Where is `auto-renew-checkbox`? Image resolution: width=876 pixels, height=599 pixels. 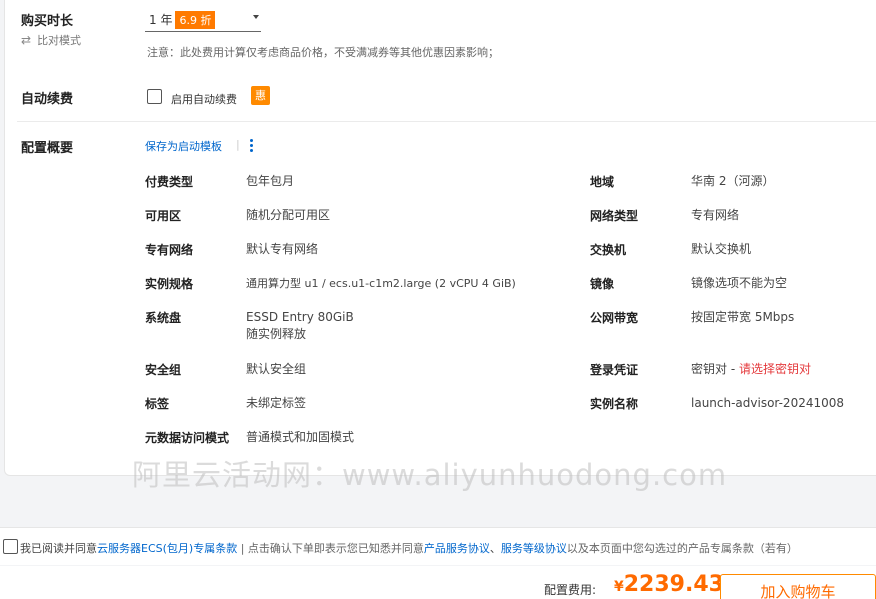
auto-renew-checkbox is located at coordinates (154, 96).